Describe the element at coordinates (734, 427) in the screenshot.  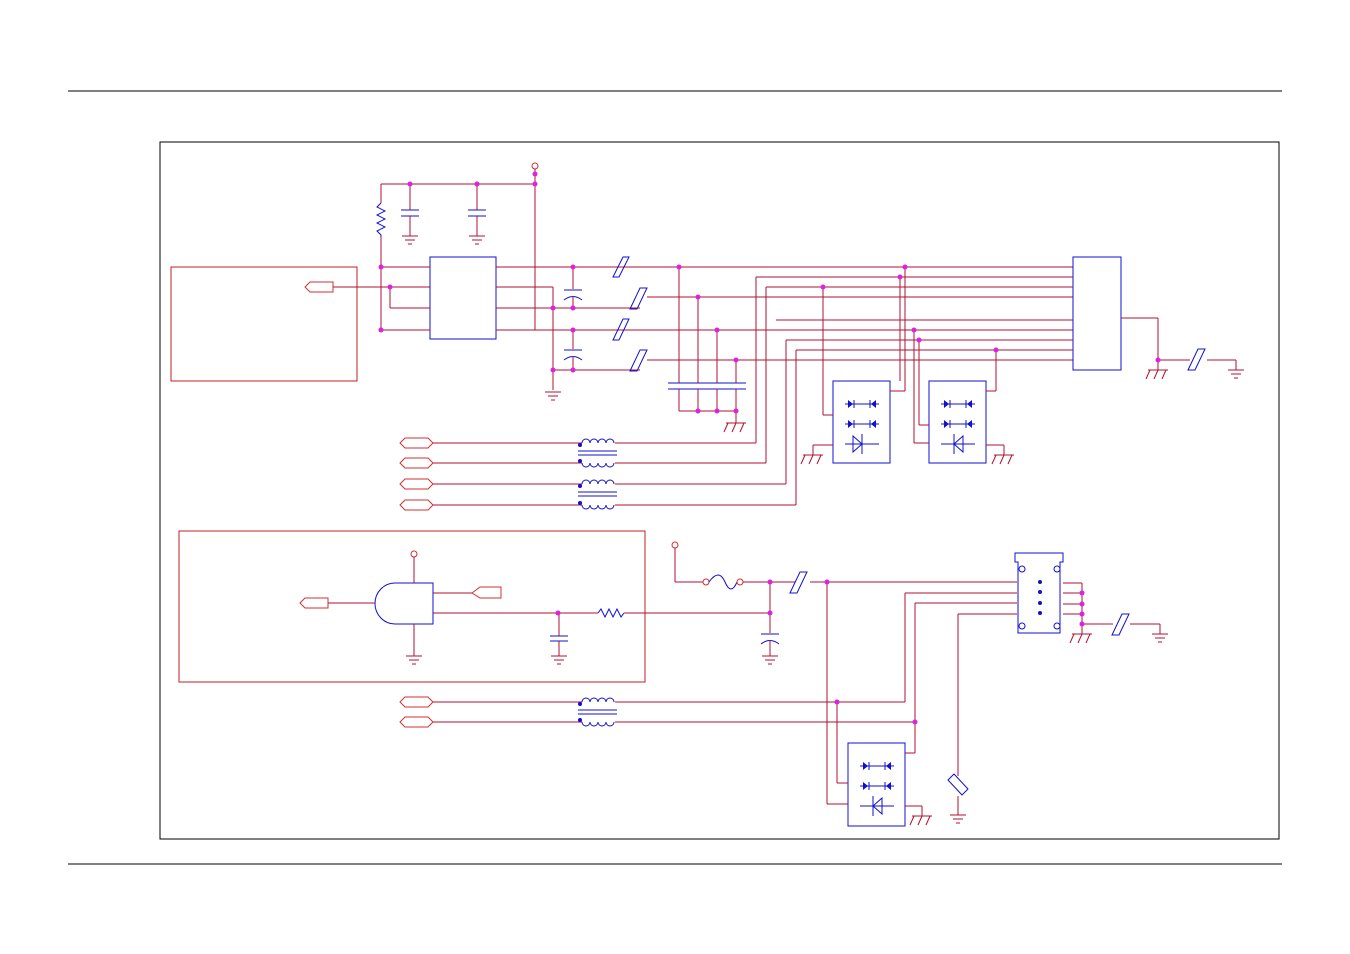
I see `chassis-ground-symbol` at that location.